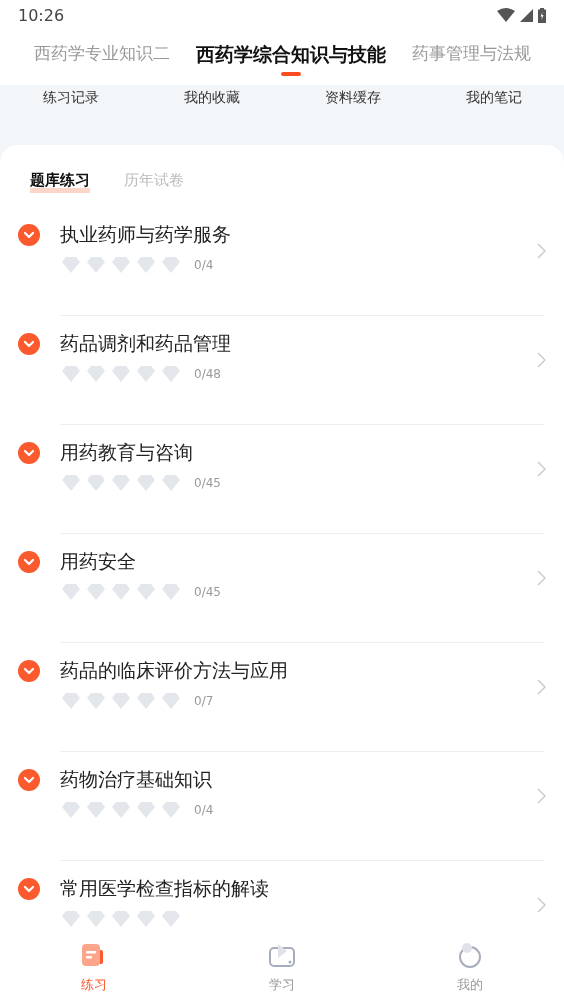 This screenshot has height=1004, width=564. What do you see at coordinates (526, 15) in the screenshot?
I see `signal-icon` at bounding box center [526, 15].